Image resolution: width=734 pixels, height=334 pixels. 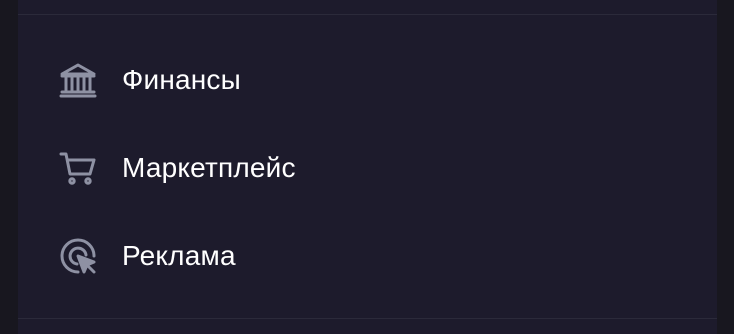 I want to click on top-divider, so click(x=367, y=14).